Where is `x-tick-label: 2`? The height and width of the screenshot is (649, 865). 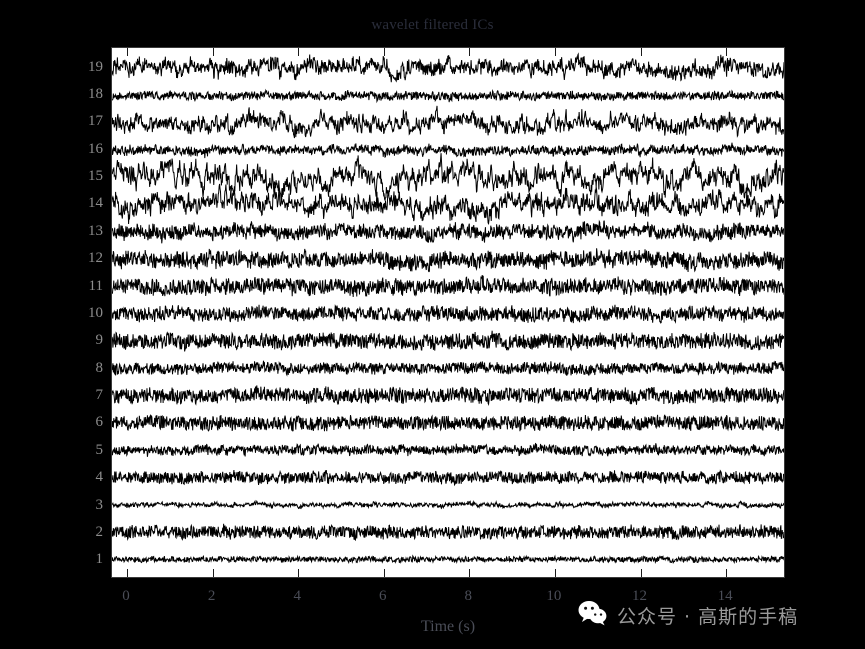 x-tick-label: 2 is located at coordinates (211, 596).